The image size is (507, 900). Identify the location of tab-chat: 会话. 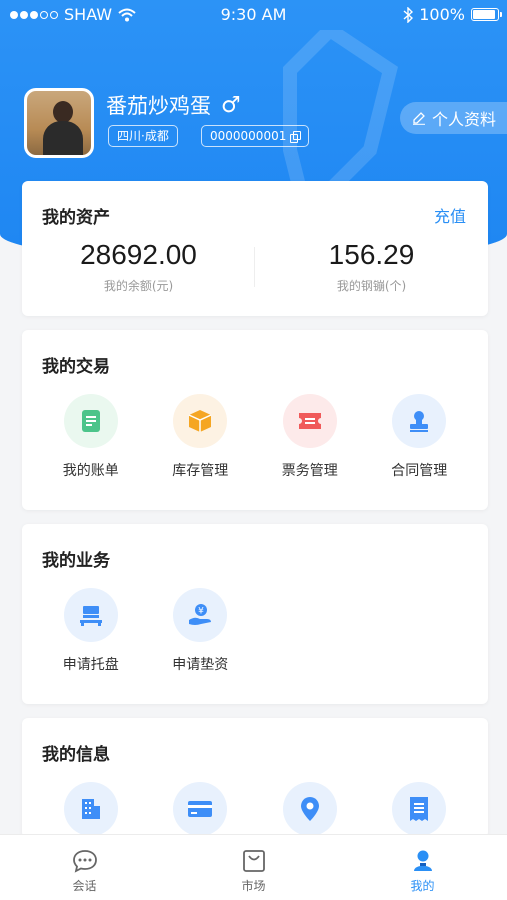
(84, 867).